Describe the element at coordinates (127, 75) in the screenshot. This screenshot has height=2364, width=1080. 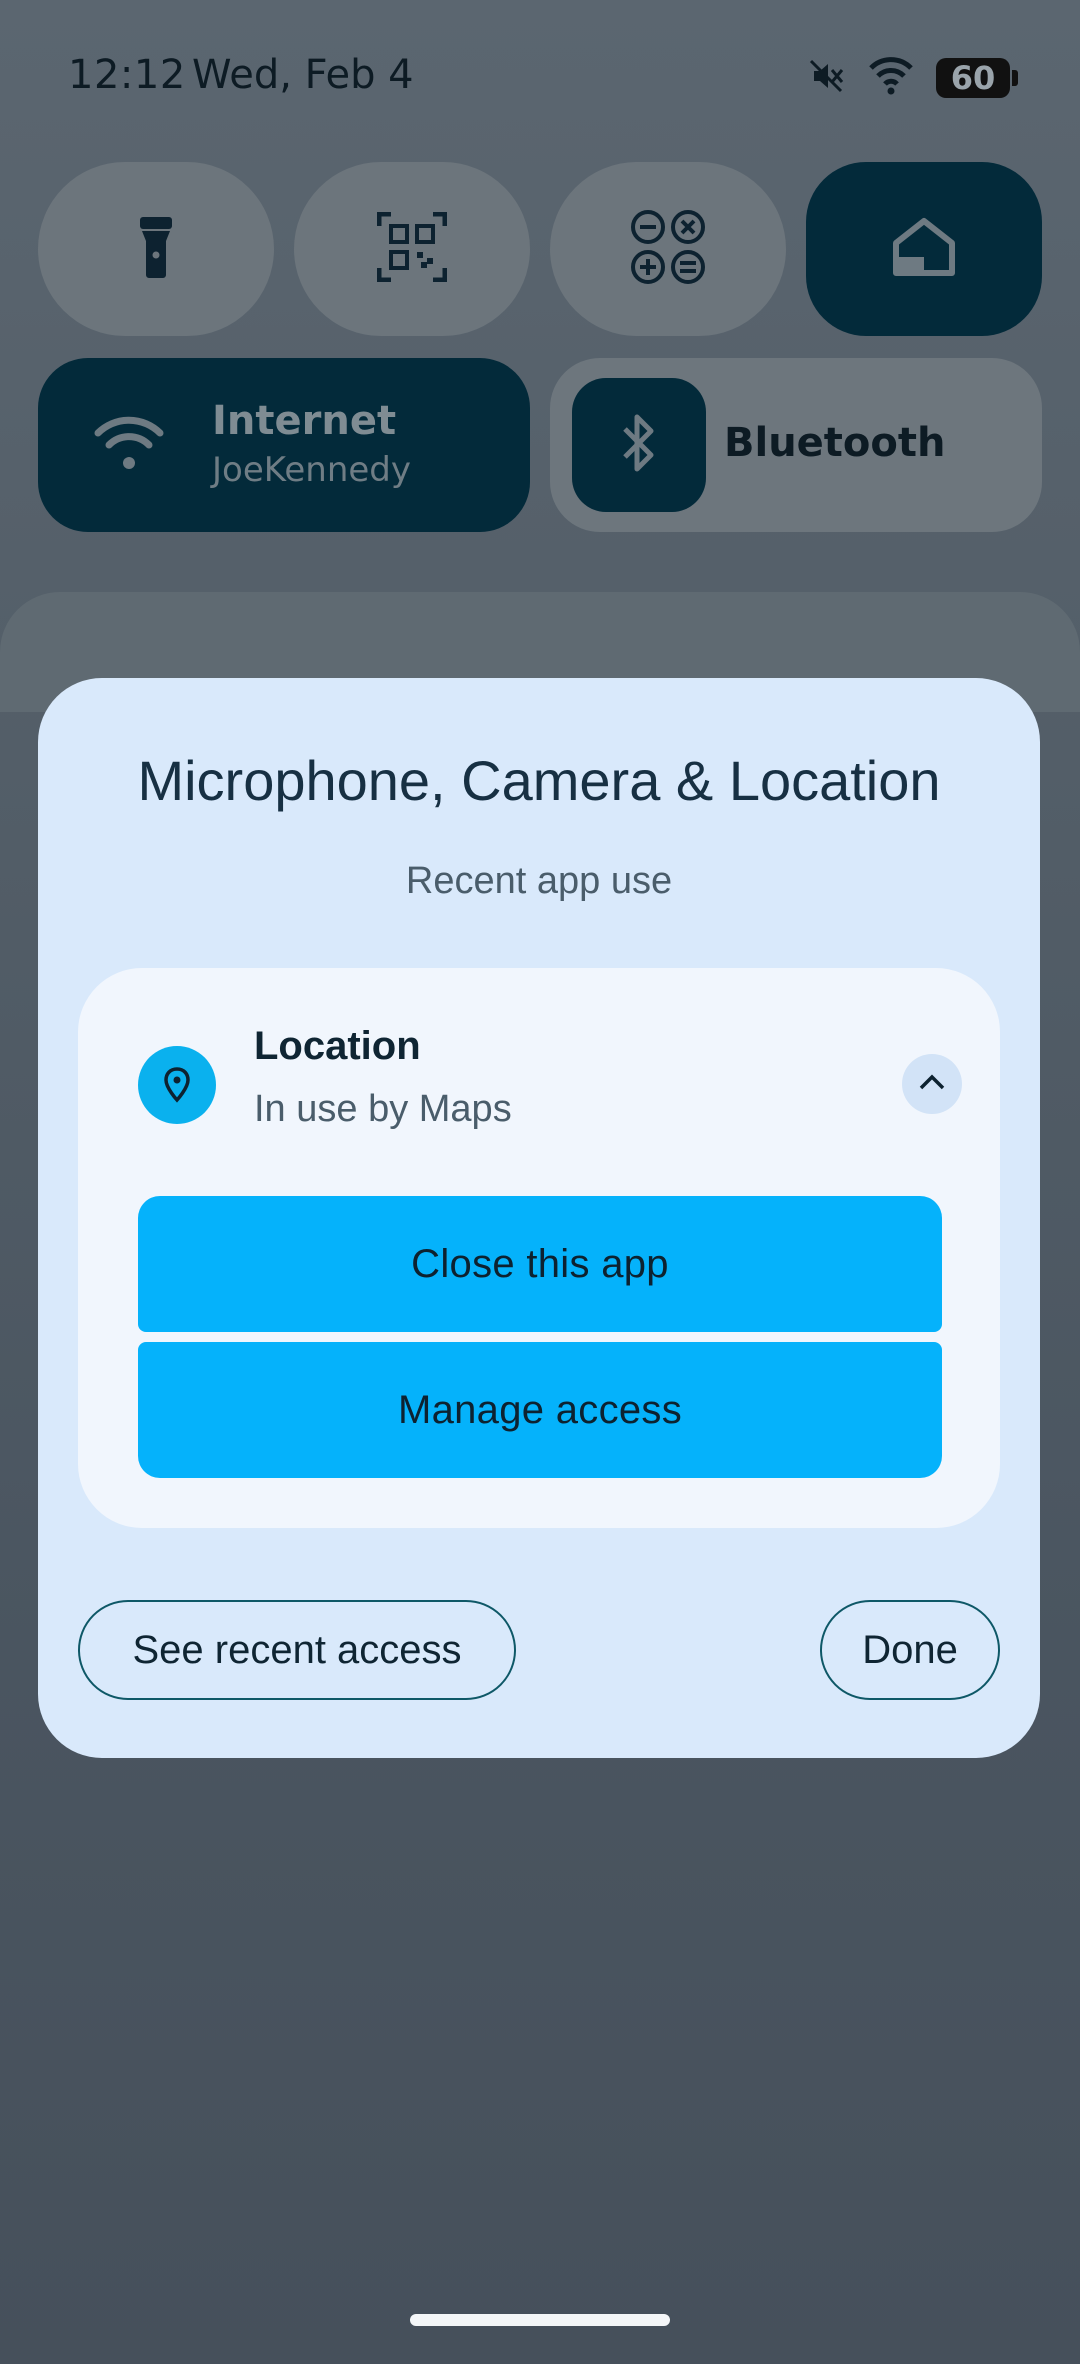
I see `clock: 12:12` at that location.